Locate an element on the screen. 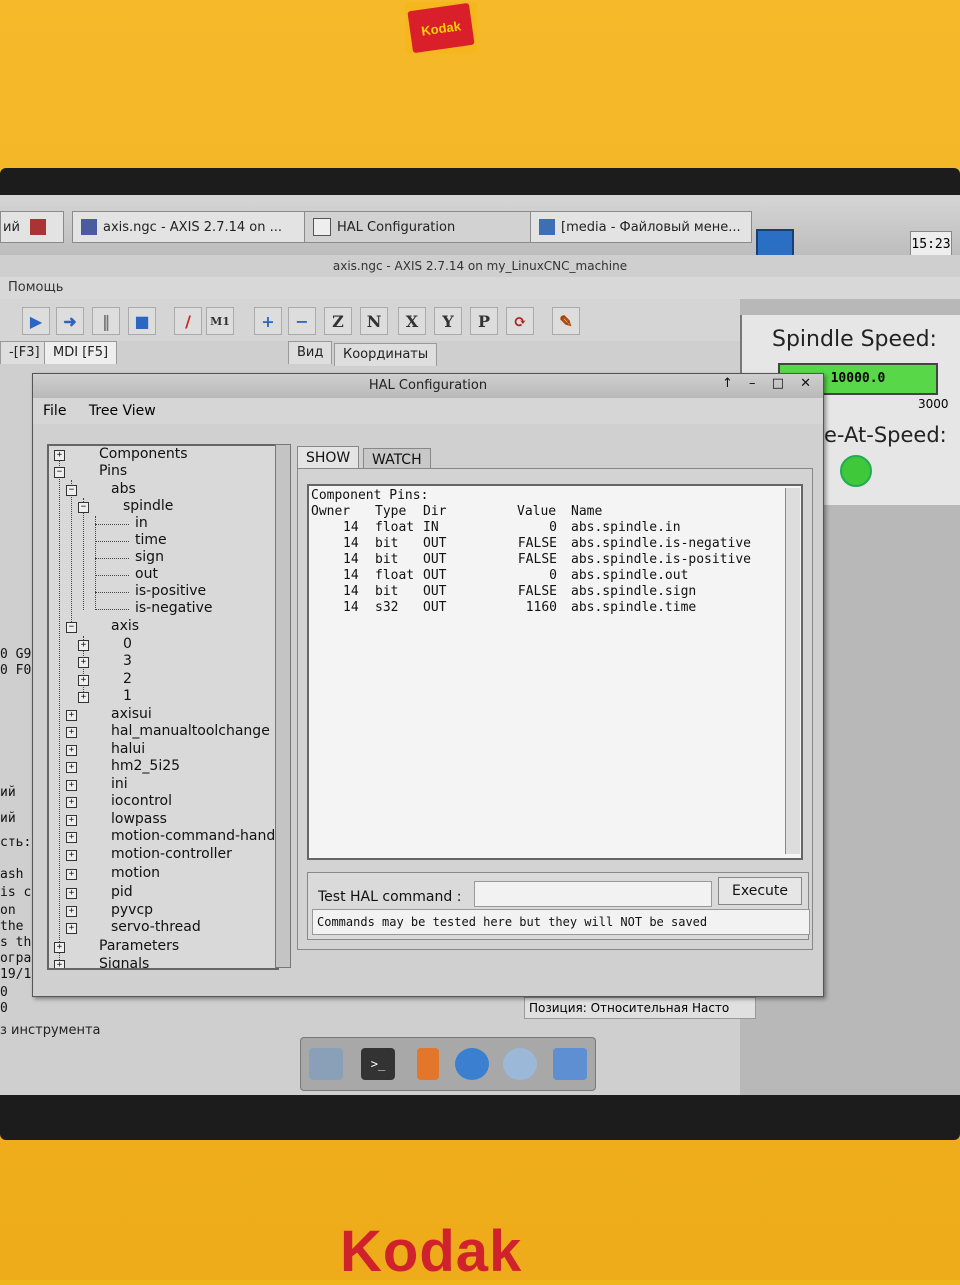 This screenshot has height=1285, width=960. block-delete-icon: / is located at coordinates (188, 321).